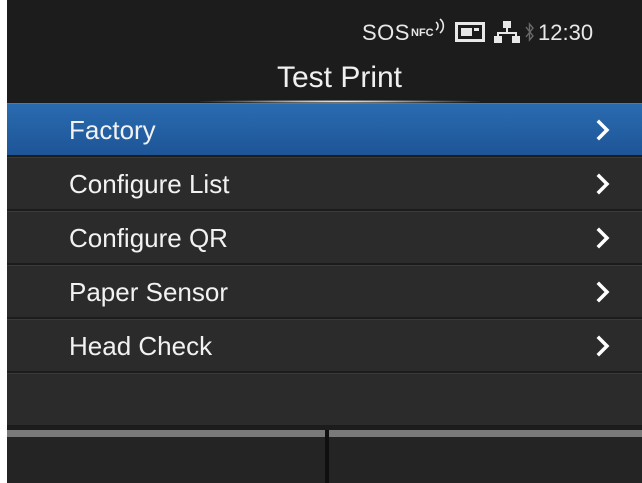 The width and height of the screenshot is (642, 483). Describe the element at coordinates (324, 291) in the screenshot. I see `menu-item-paper-sensor: Paper Sensor` at that location.